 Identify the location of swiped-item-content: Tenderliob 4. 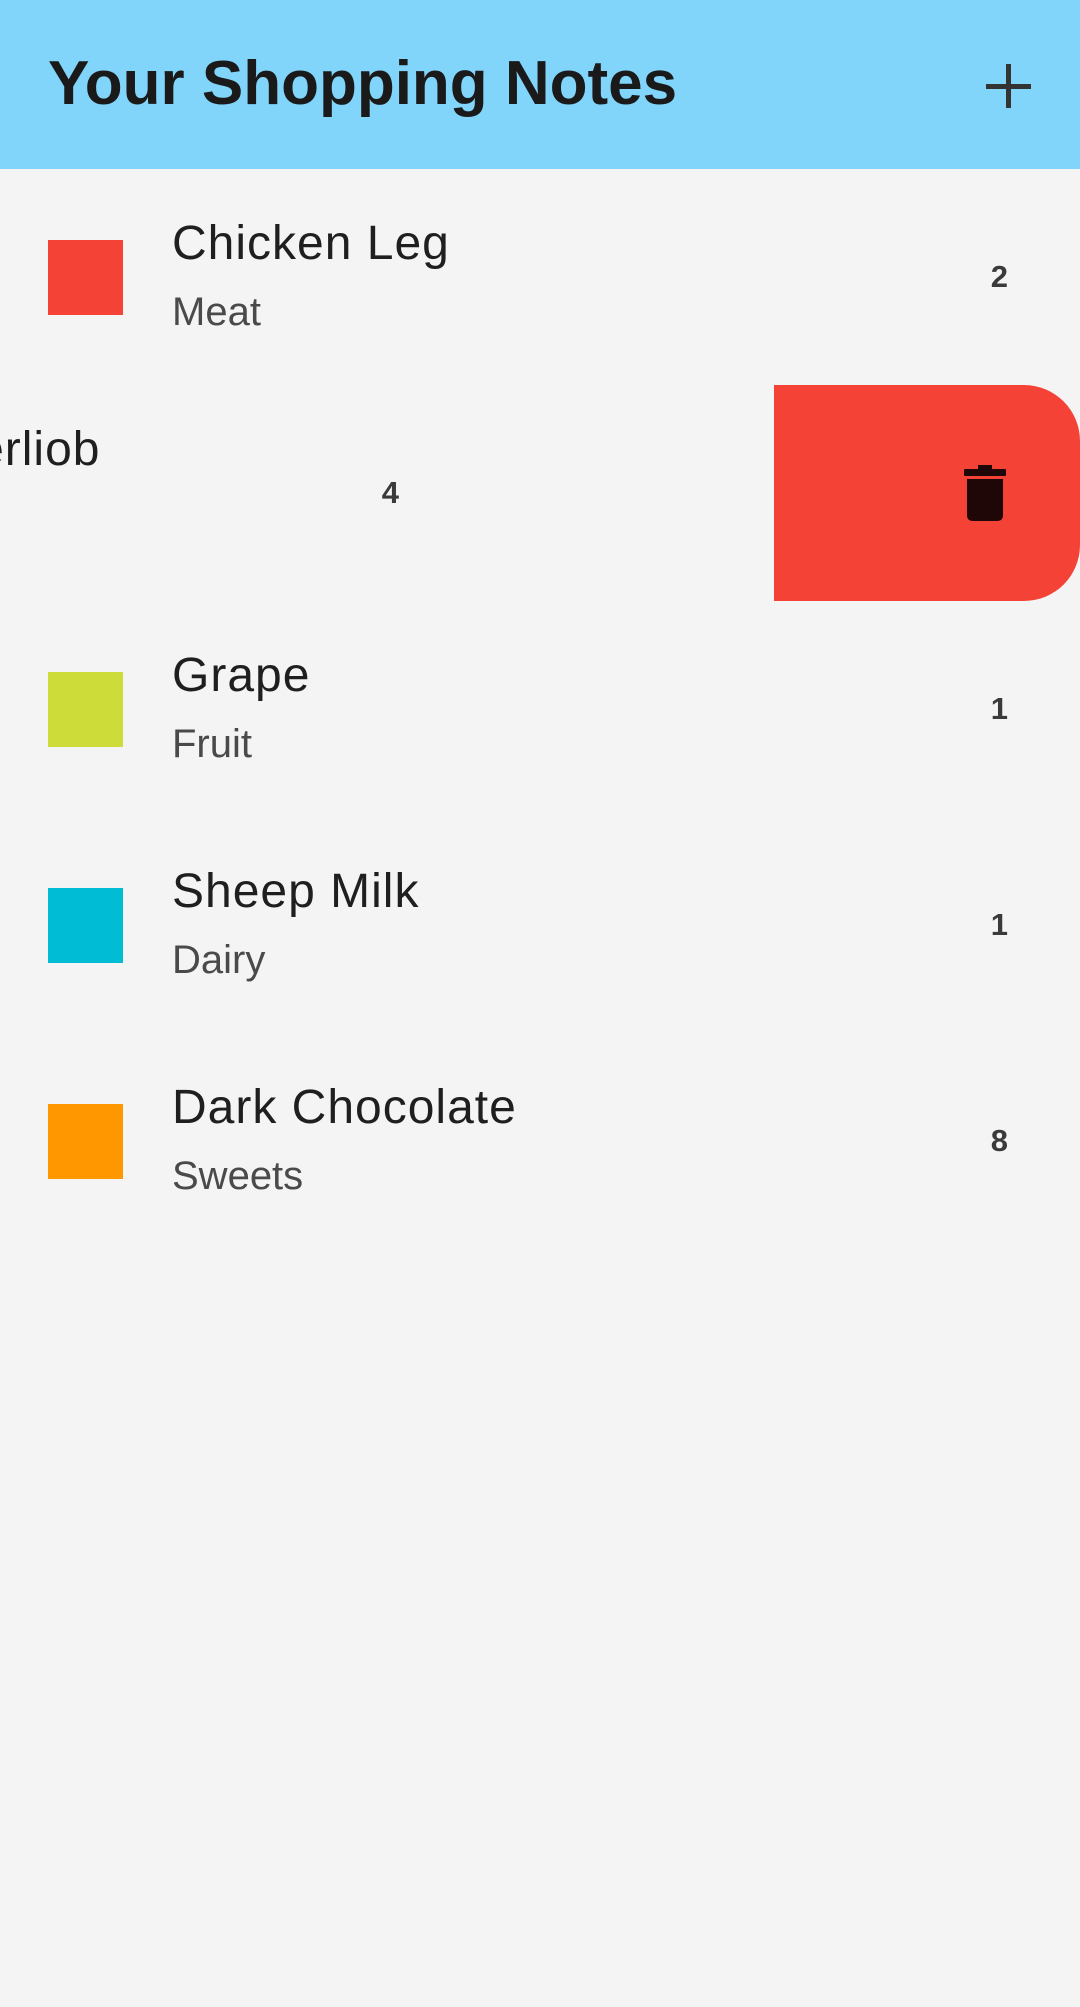
(388, 493).